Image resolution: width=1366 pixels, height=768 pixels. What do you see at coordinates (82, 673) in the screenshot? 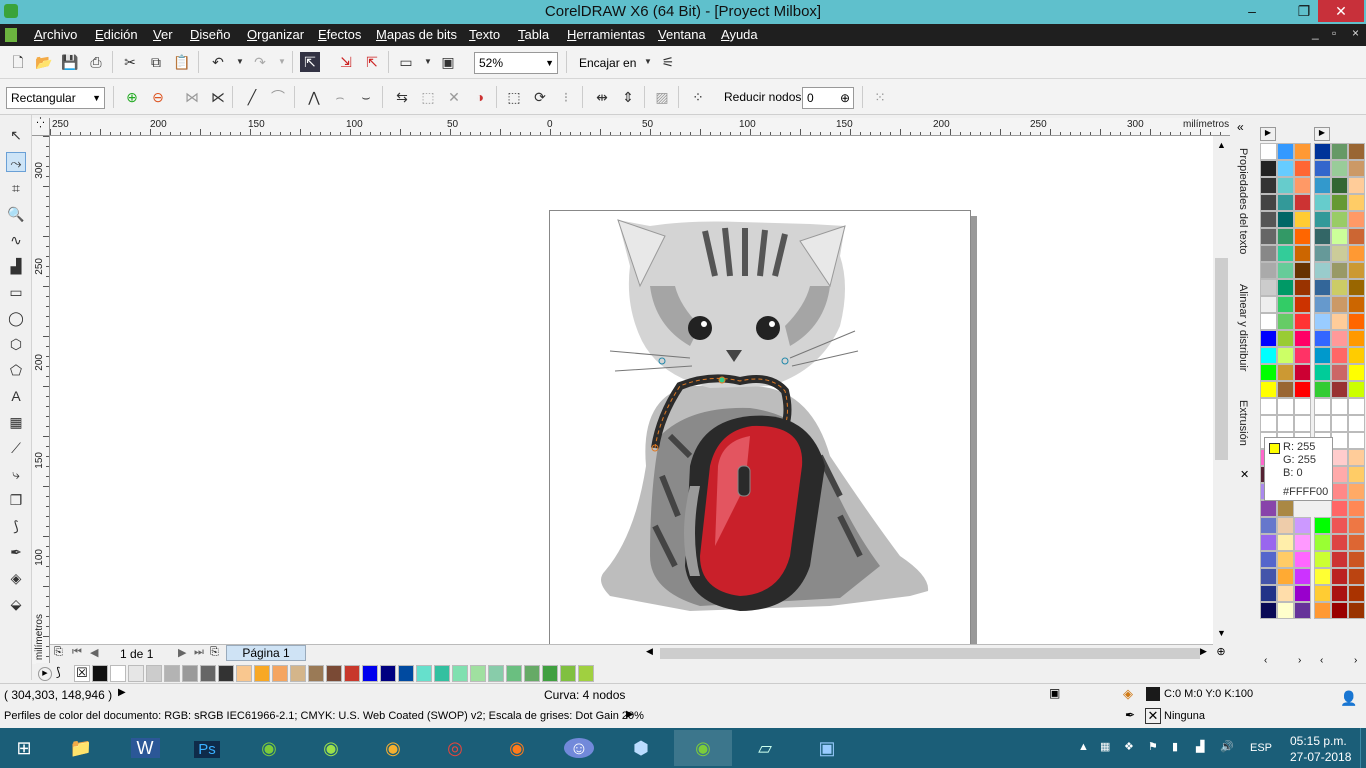
I see `no-color-swatch: ☒` at bounding box center [82, 673].